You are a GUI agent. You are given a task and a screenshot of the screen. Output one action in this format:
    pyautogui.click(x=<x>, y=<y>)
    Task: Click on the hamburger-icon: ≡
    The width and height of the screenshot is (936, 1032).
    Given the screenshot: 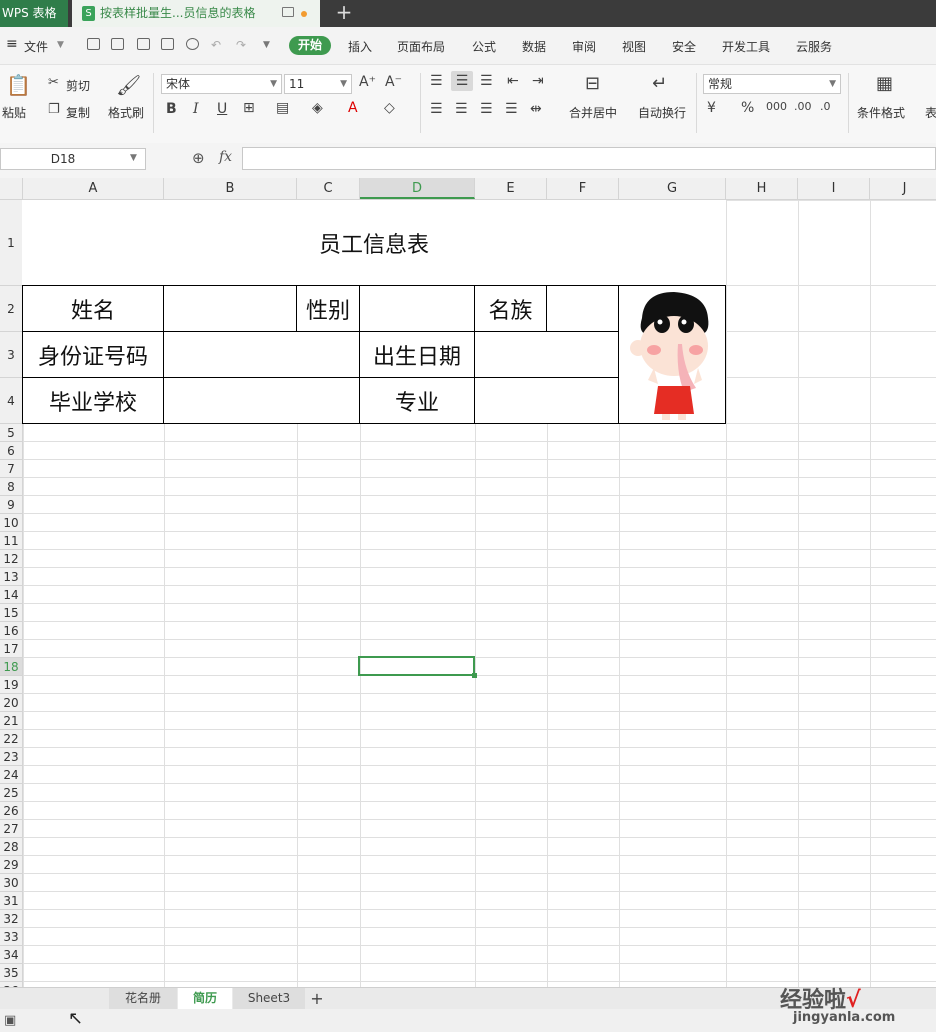 What is the action you would take?
    pyautogui.click(x=12, y=44)
    